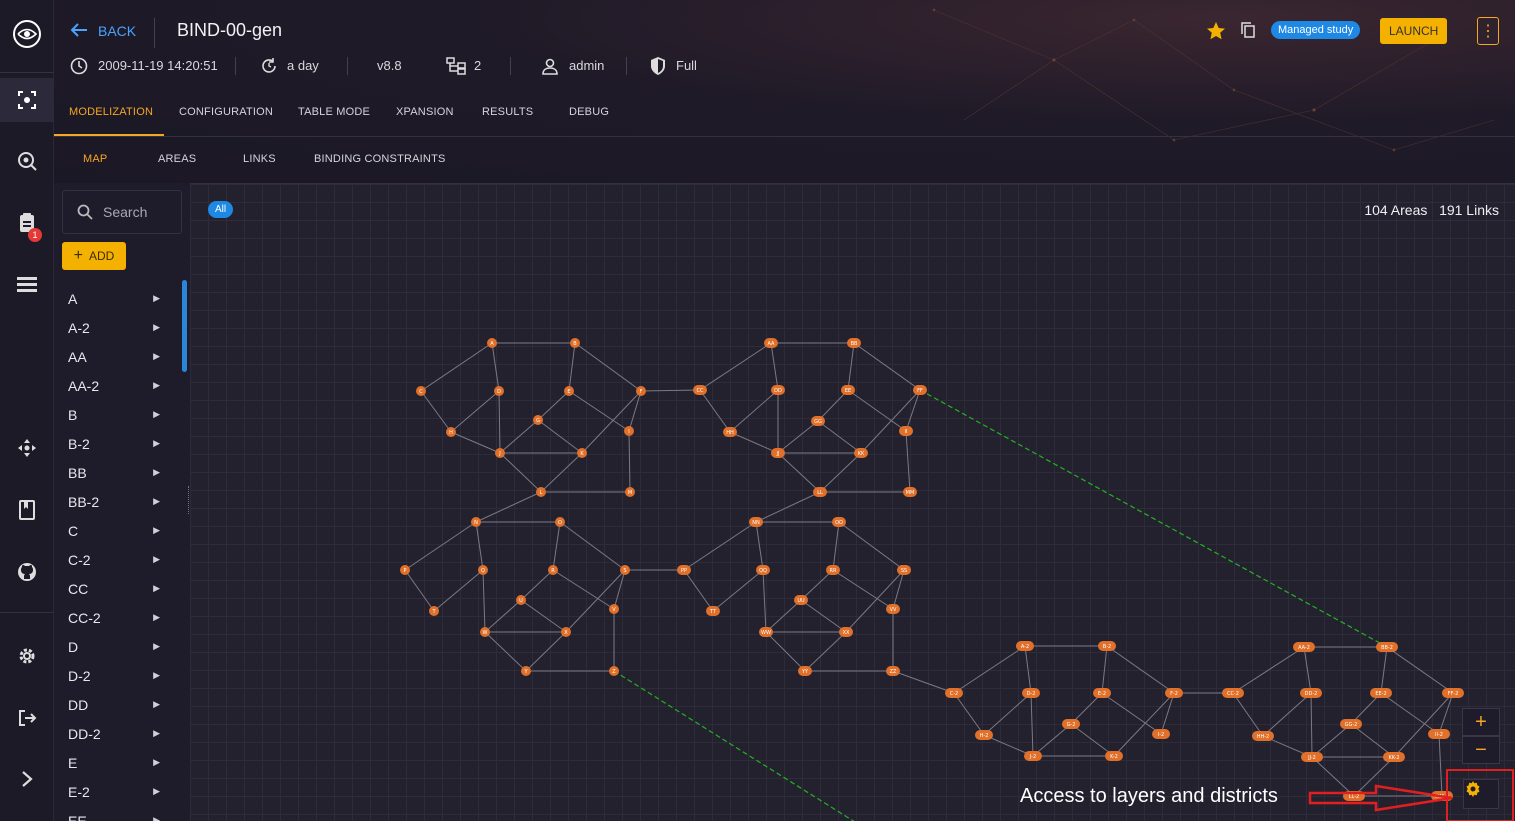 The image size is (1515, 821). What do you see at coordinates (27, 510) in the screenshot?
I see `book-icon` at bounding box center [27, 510].